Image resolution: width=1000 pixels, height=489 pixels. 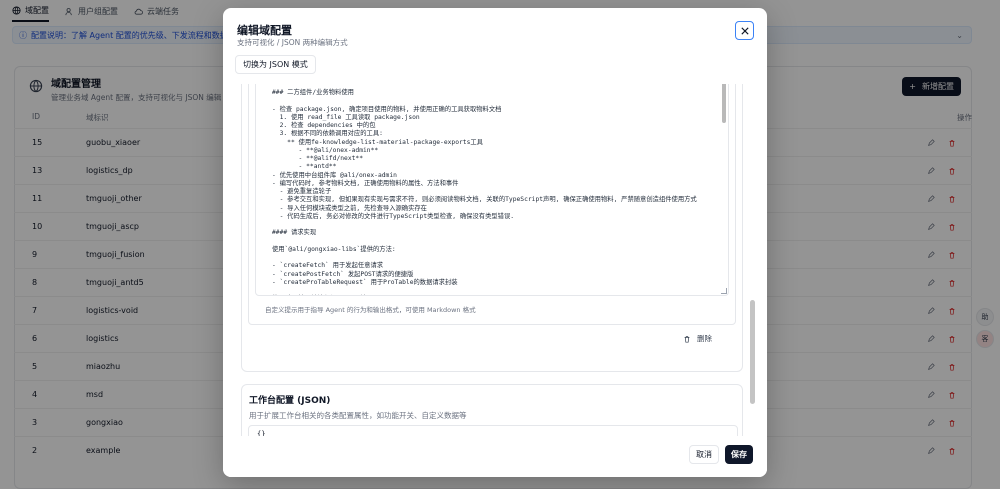 I want to click on modal-scrollbar, so click(x=752, y=260).